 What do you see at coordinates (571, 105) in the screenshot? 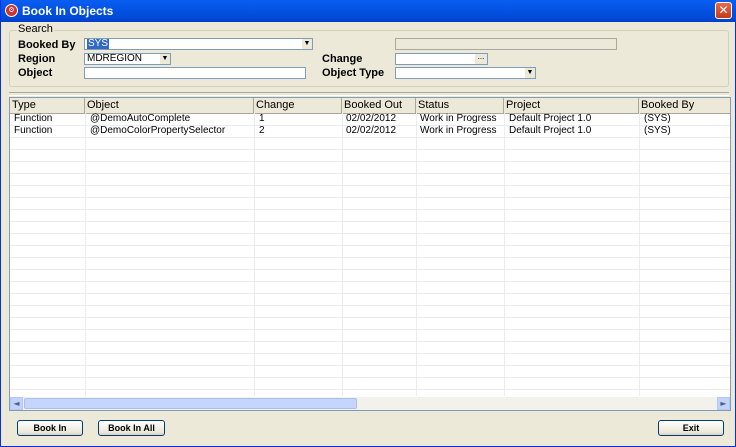
I see `column-header-project: Project` at bounding box center [571, 105].